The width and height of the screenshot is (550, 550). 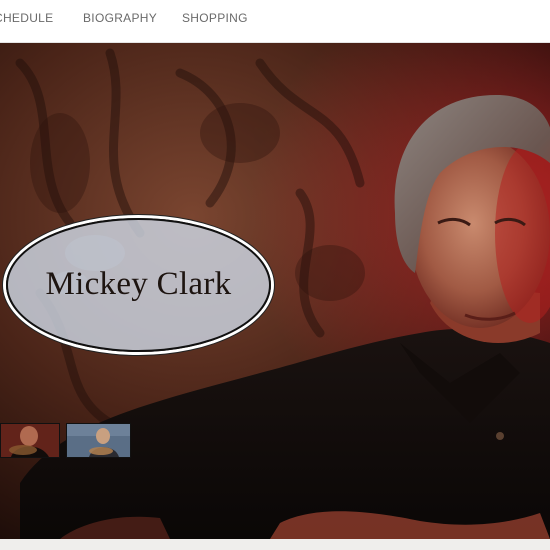 I want to click on nav-link-schedule: CHEDULE, so click(x=26, y=18).